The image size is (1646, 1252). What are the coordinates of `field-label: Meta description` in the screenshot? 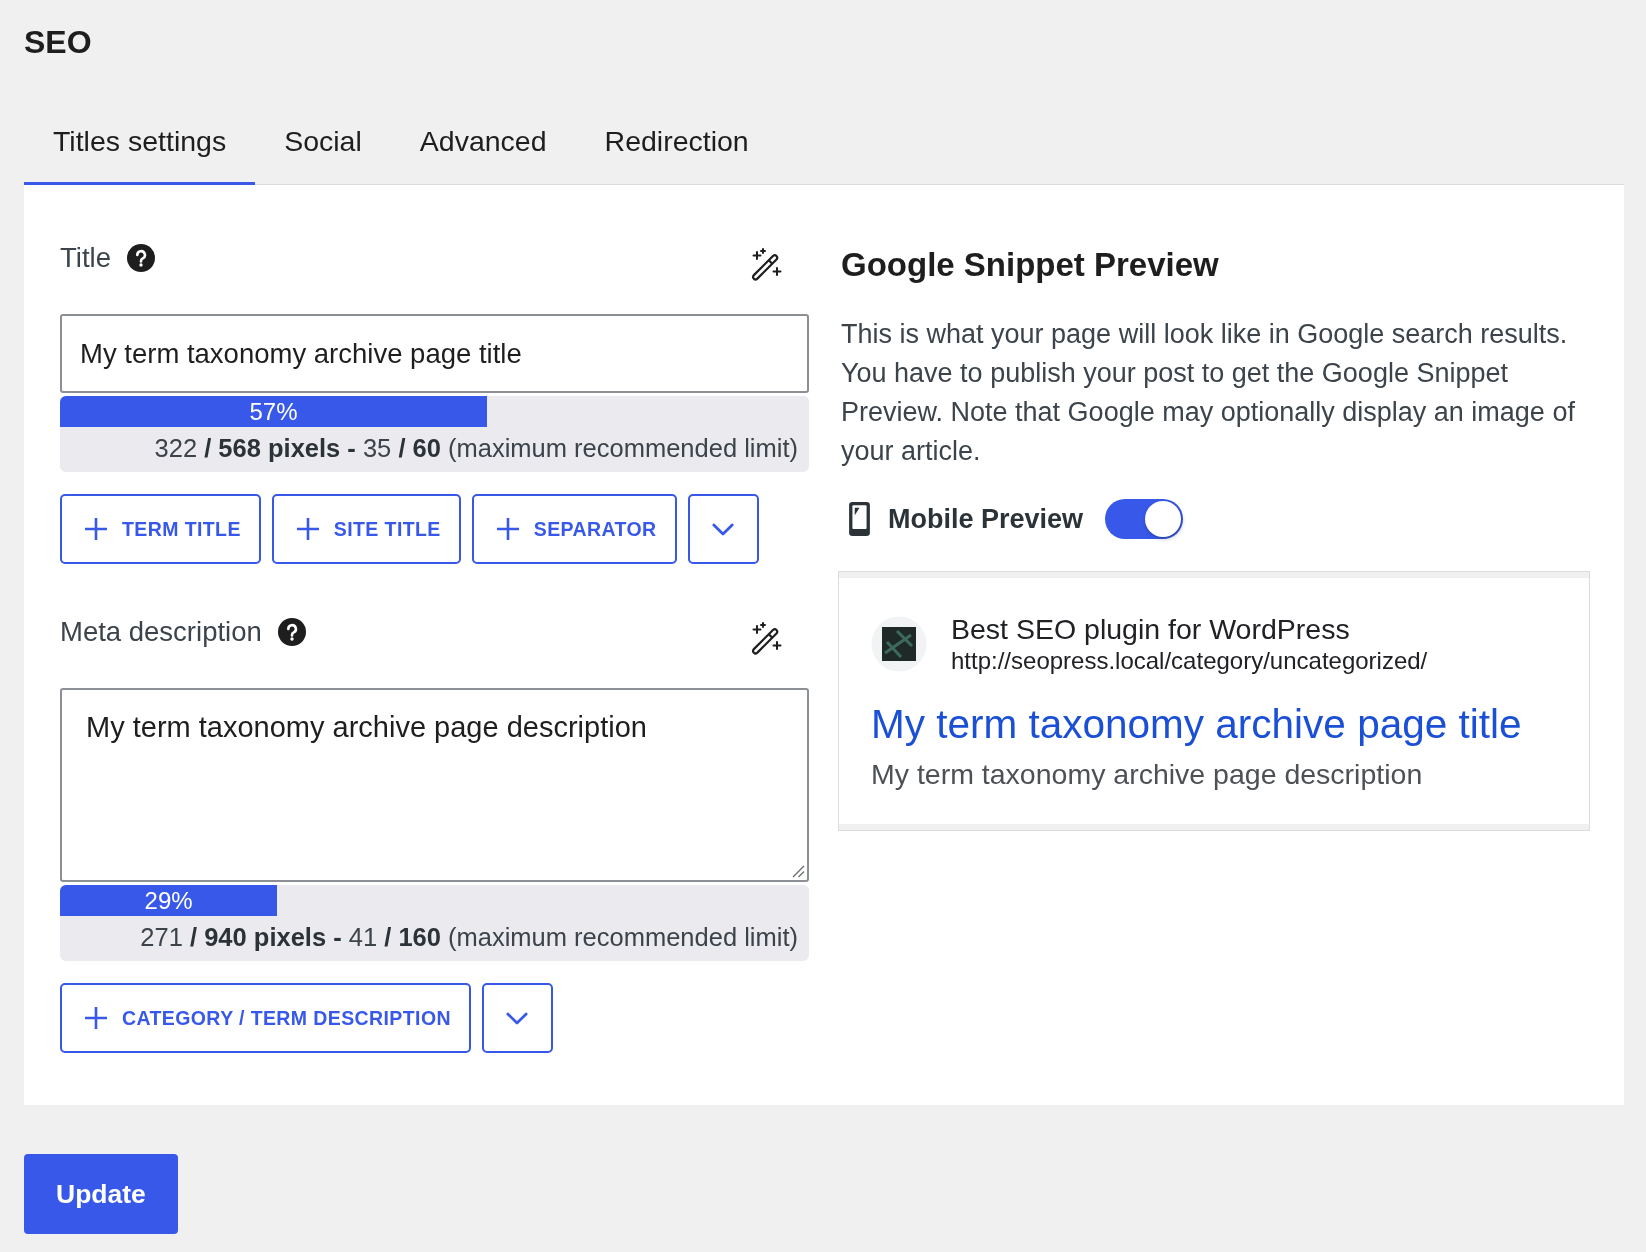 It's located at (161, 632).